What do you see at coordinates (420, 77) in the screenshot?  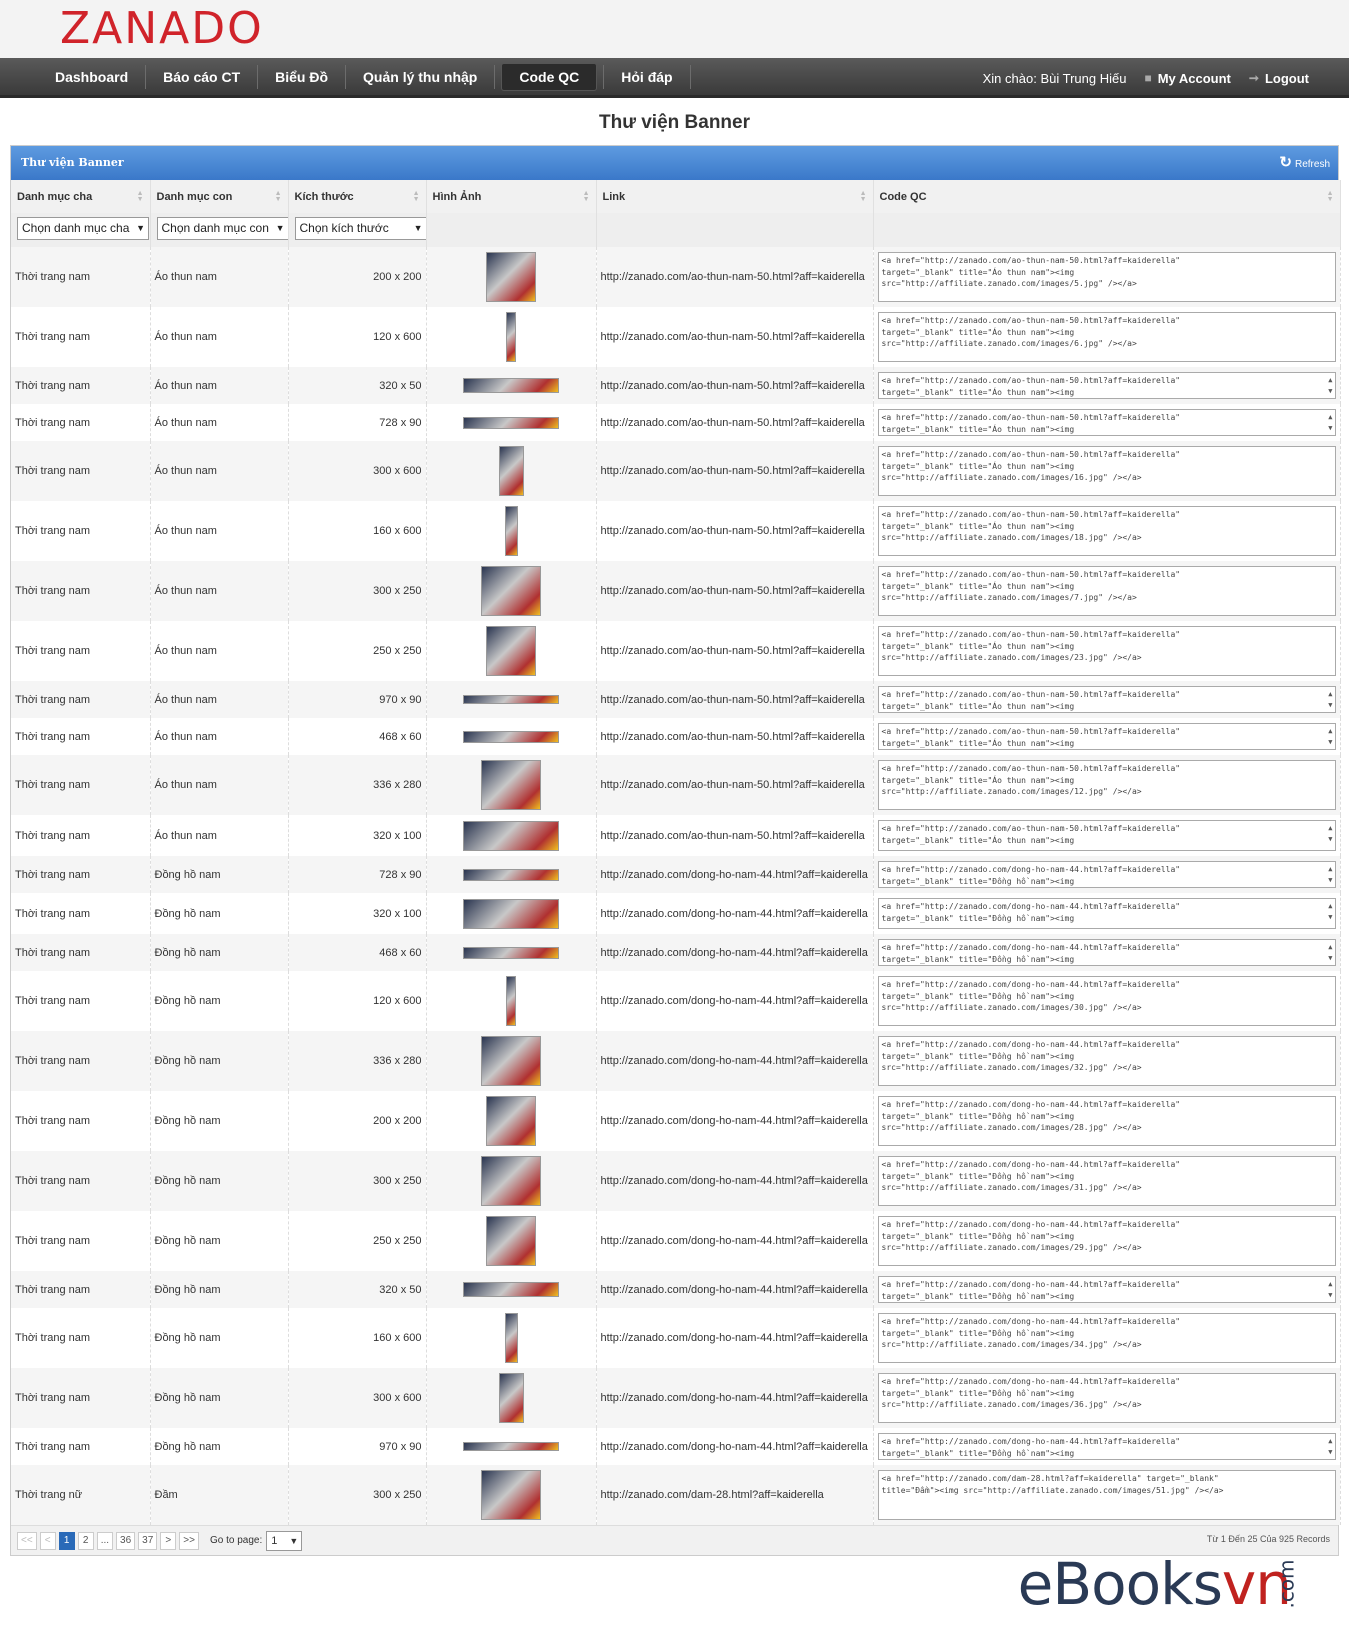 I see `nav-quan-ly-thu-nhap: Quản lý thu nhập` at bounding box center [420, 77].